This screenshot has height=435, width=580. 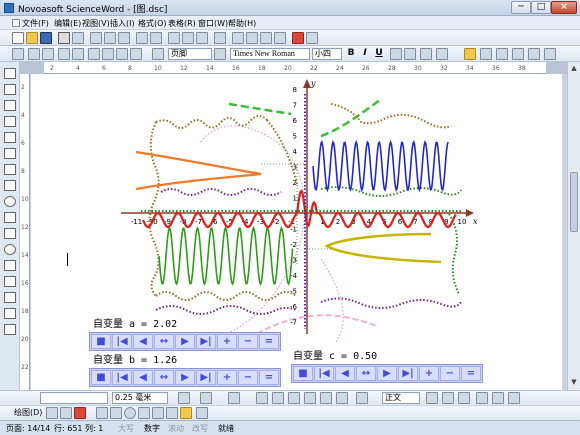 I want to click on b-back-button: ◀, so click(x=143, y=377).